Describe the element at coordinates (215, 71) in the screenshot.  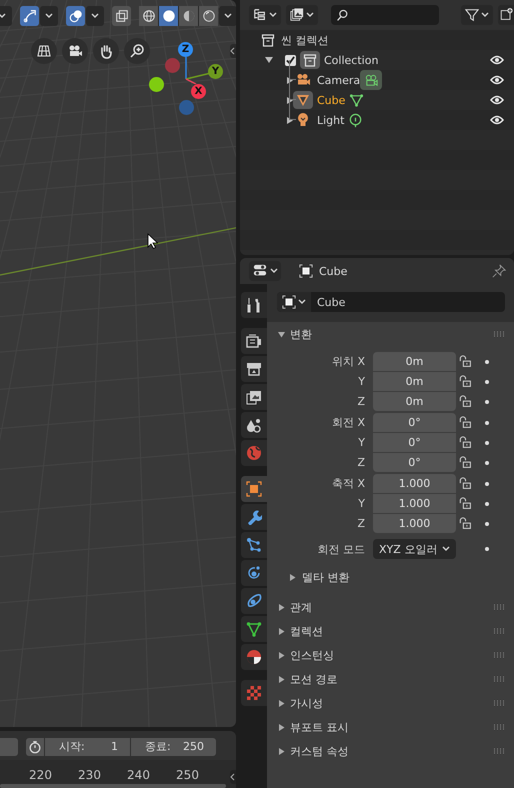
I see `y-axis-handle: Y` at that location.